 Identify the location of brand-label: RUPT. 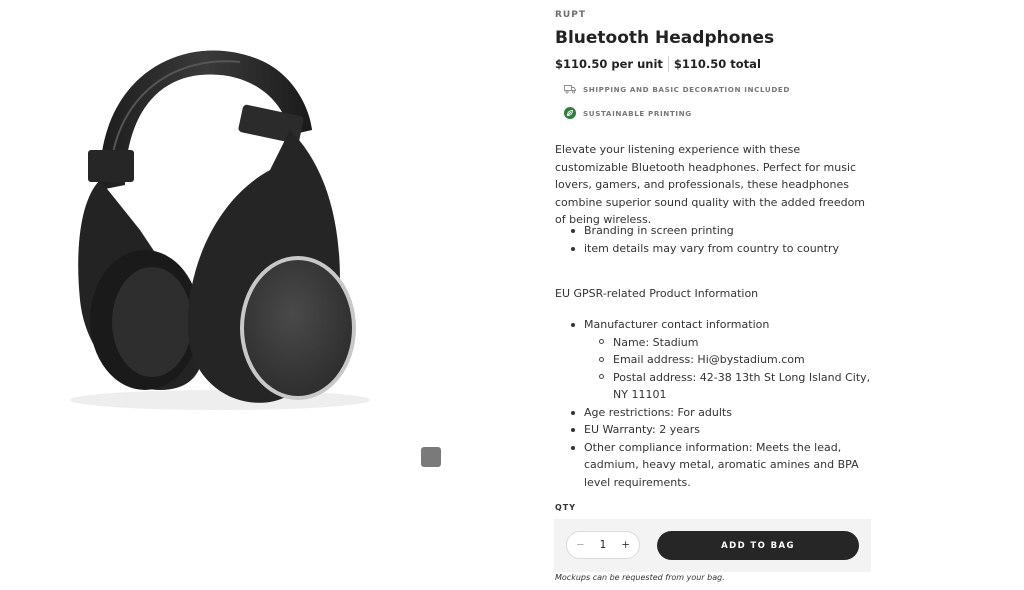
(570, 15).